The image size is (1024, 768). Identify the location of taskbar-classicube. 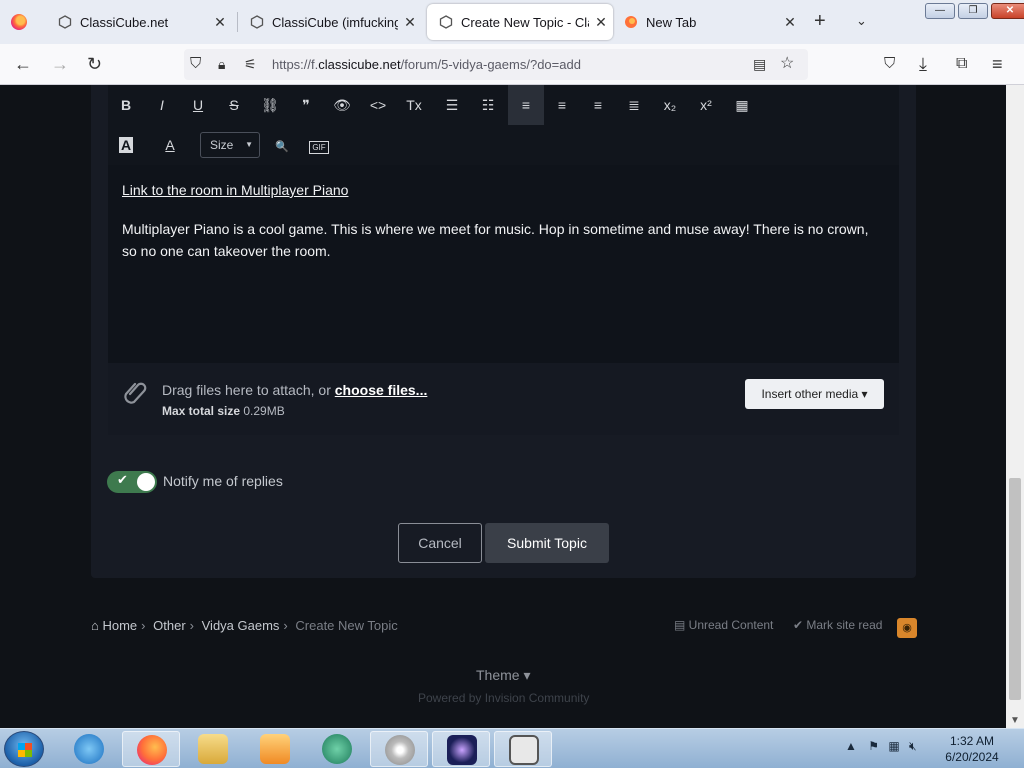
(523, 749).